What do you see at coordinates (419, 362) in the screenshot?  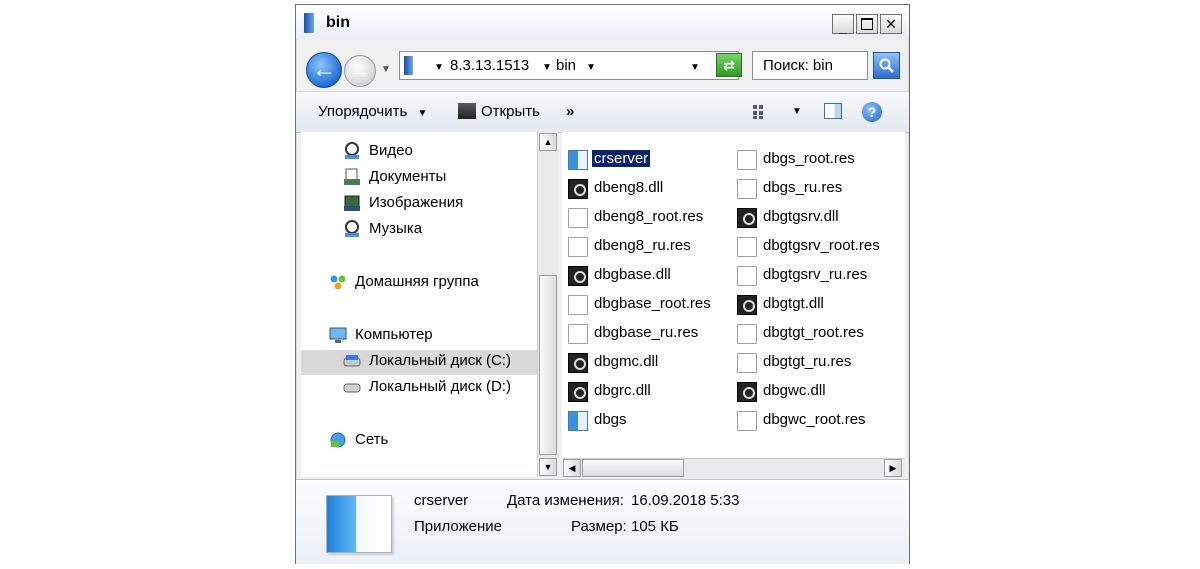 I see `nav-item-drive-c: Локальный диск (C:)` at bounding box center [419, 362].